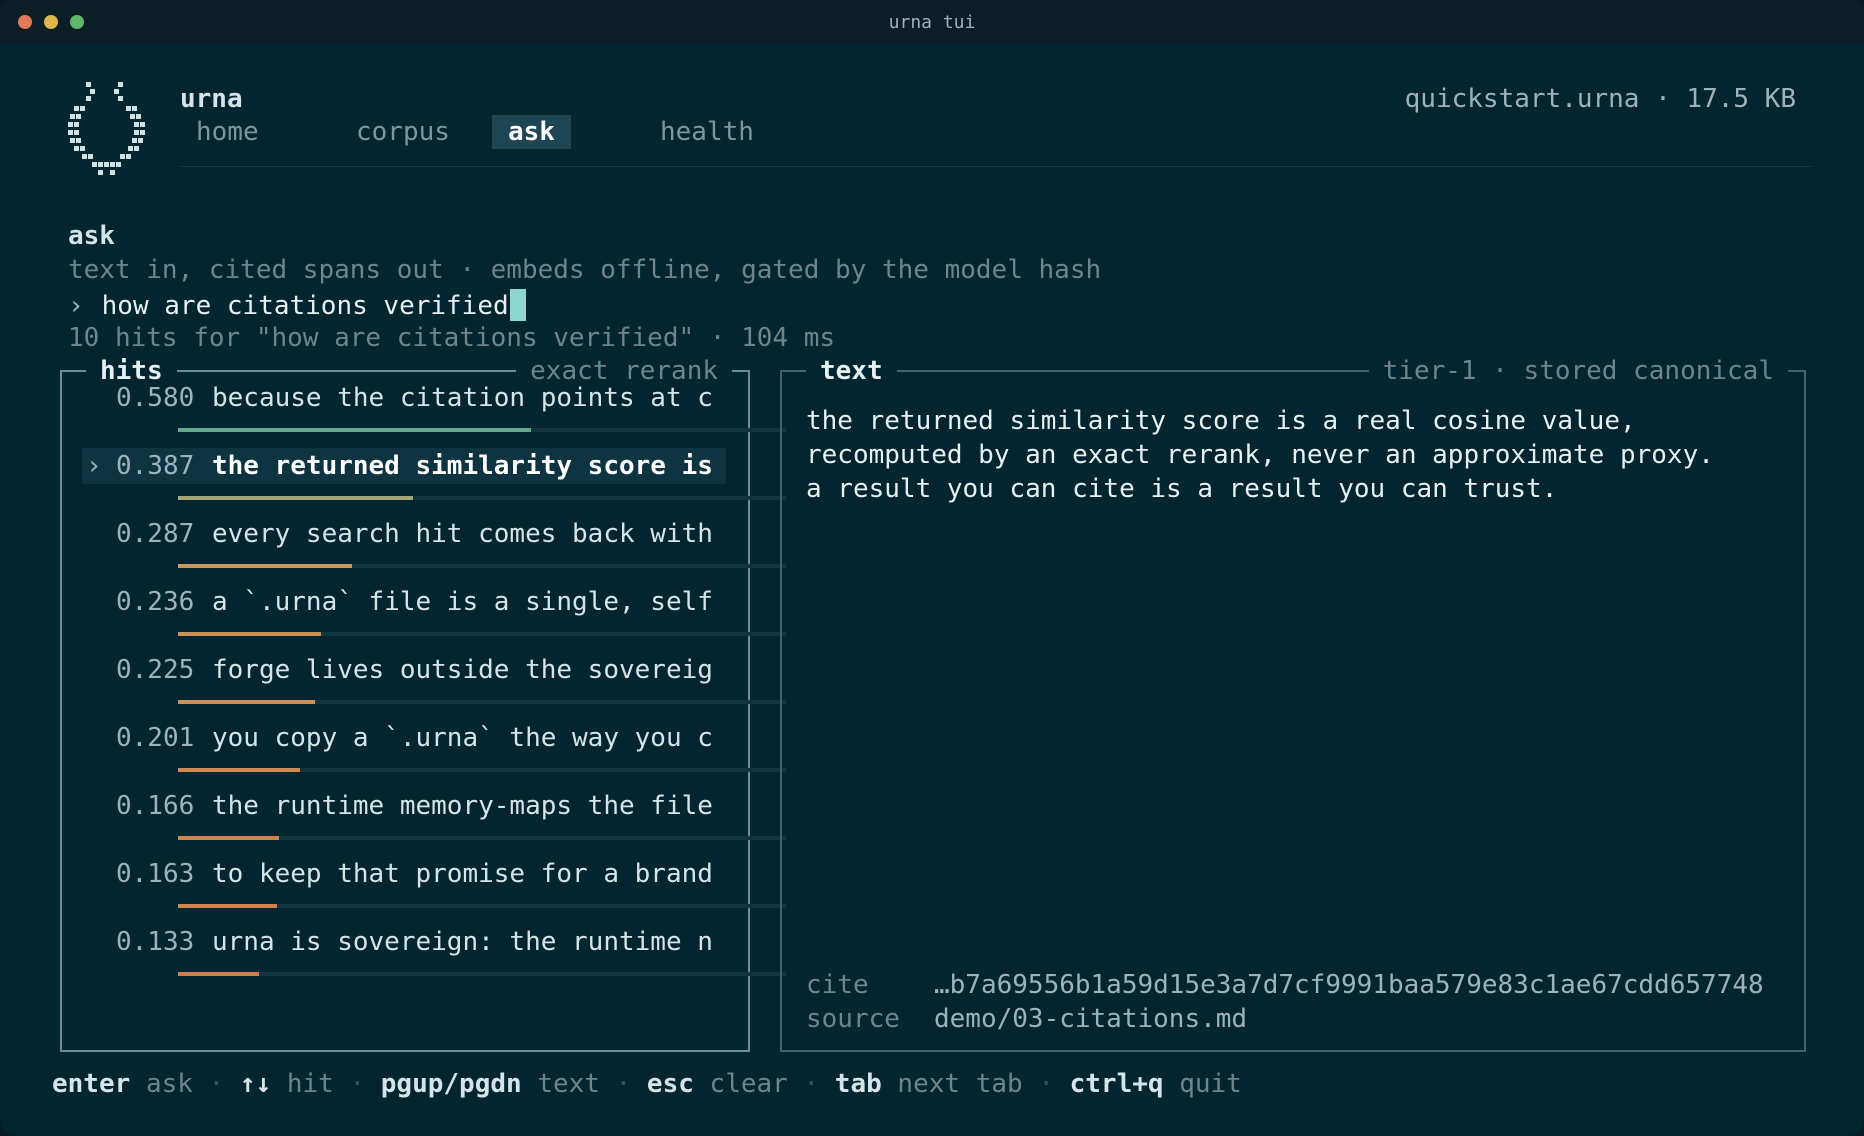  Describe the element at coordinates (451, 1084) in the screenshot. I see `shortcut-key: pgup/pgdn` at that location.